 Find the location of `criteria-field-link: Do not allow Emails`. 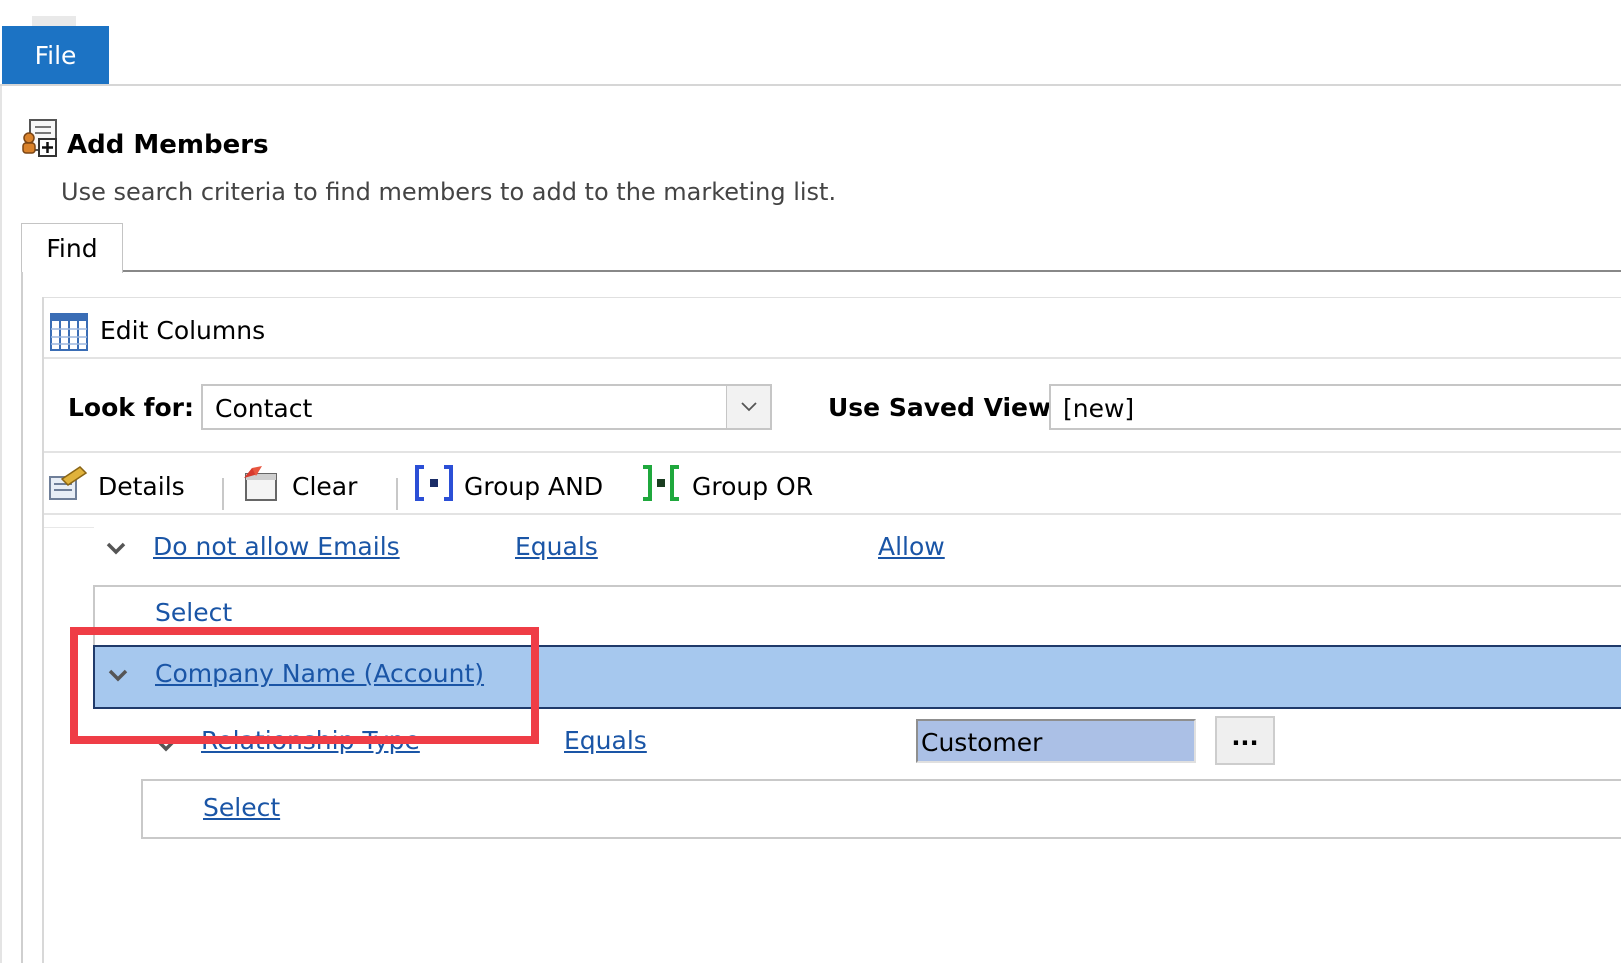

criteria-field-link: Do not allow Emails is located at coordinates (276, 546).